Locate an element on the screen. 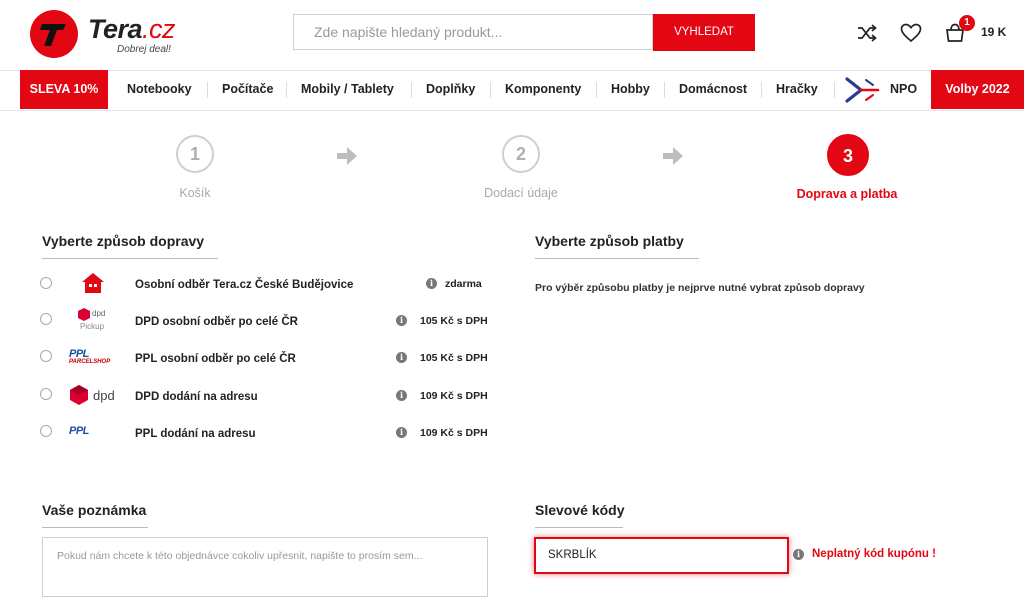  logo-domain: .cz is located at coordinates (159, 29).